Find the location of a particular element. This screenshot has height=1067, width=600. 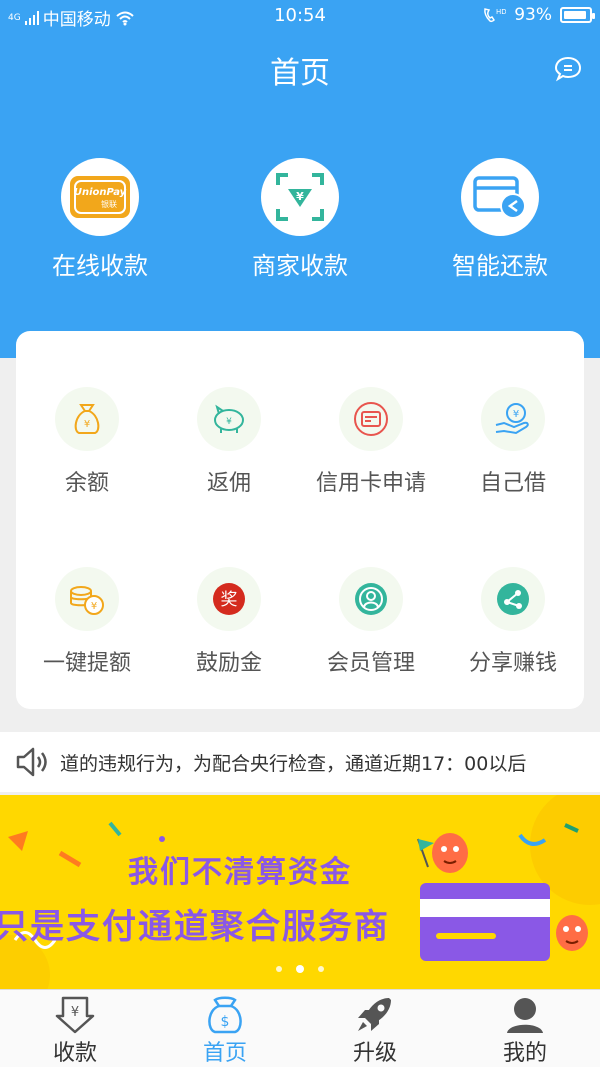

bottom-tab-bar: ¥ 收款 $ 首页 升级 我的 is located at coordinates (300, 1028).